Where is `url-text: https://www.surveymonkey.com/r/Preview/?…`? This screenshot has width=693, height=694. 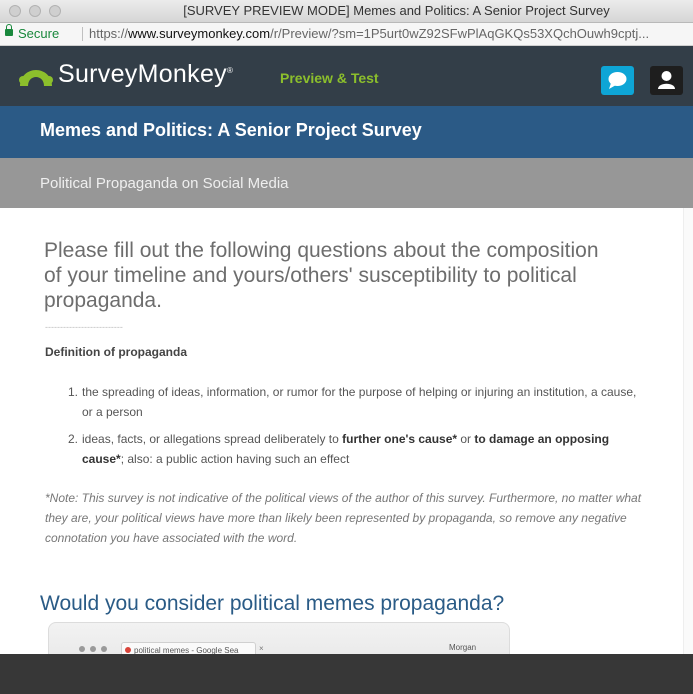 url-text: https://www.surveymonkey.com/r/Preview/?… is located at coordinates (390, 34).